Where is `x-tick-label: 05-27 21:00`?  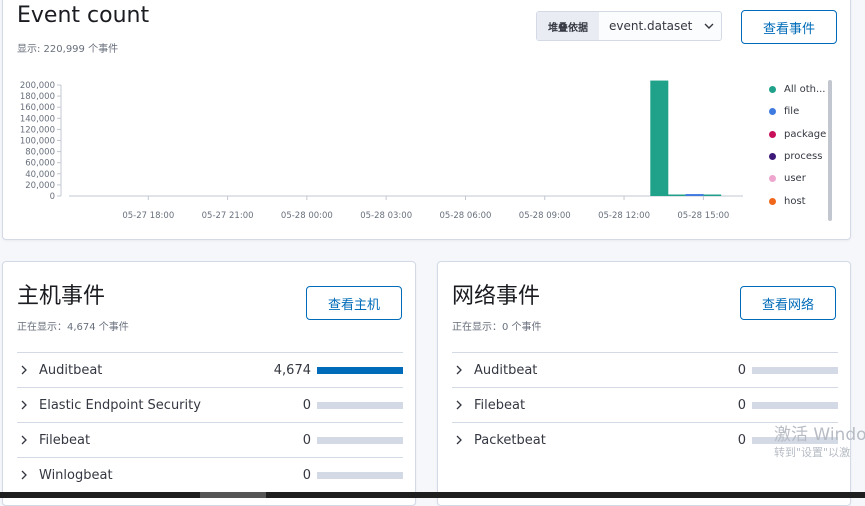 x-tick-label: 05-27 21:00 is located at coordinates (228, 216).